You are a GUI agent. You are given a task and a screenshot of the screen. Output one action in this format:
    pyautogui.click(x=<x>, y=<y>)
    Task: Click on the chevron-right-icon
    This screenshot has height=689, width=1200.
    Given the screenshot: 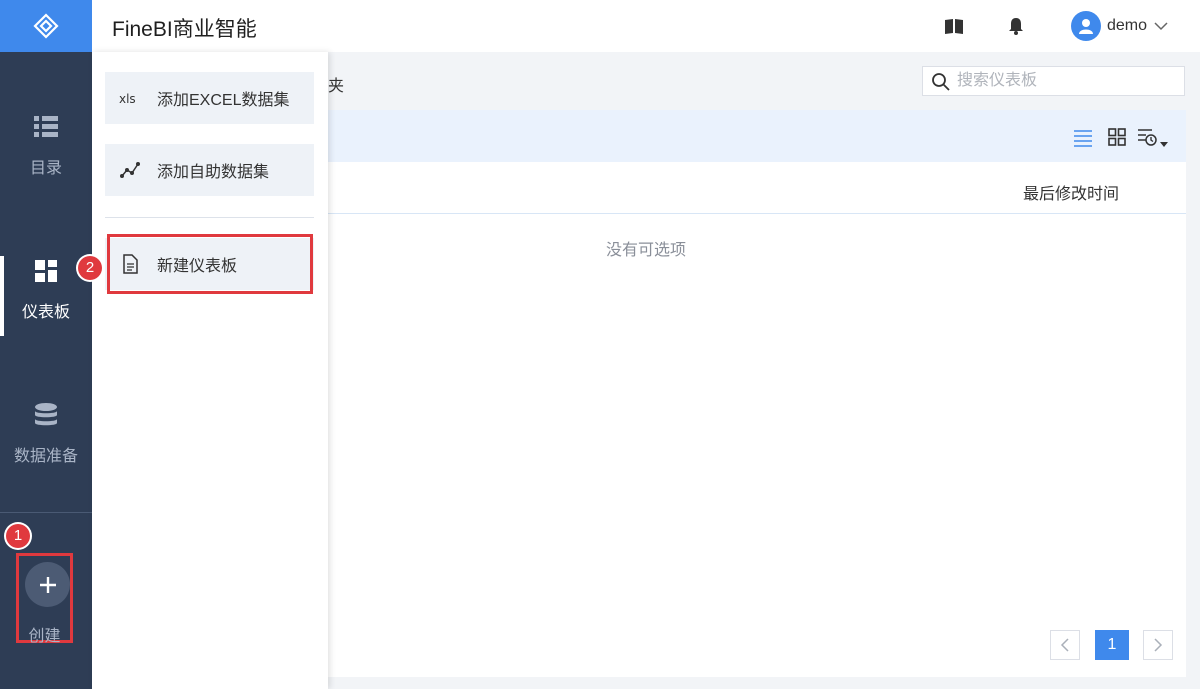 What is the action you would take?
    pyautogui.click(x=1158, y=645)
    